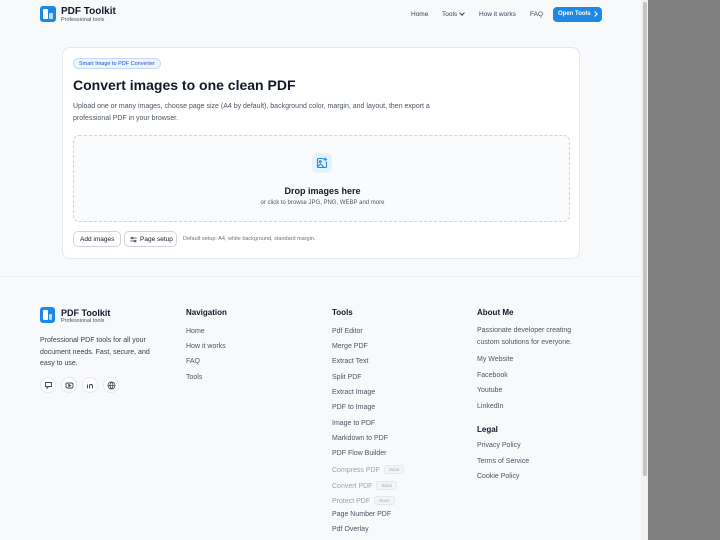 The image size is (720, 540). I want to click on side-panel, so click(684, 270).